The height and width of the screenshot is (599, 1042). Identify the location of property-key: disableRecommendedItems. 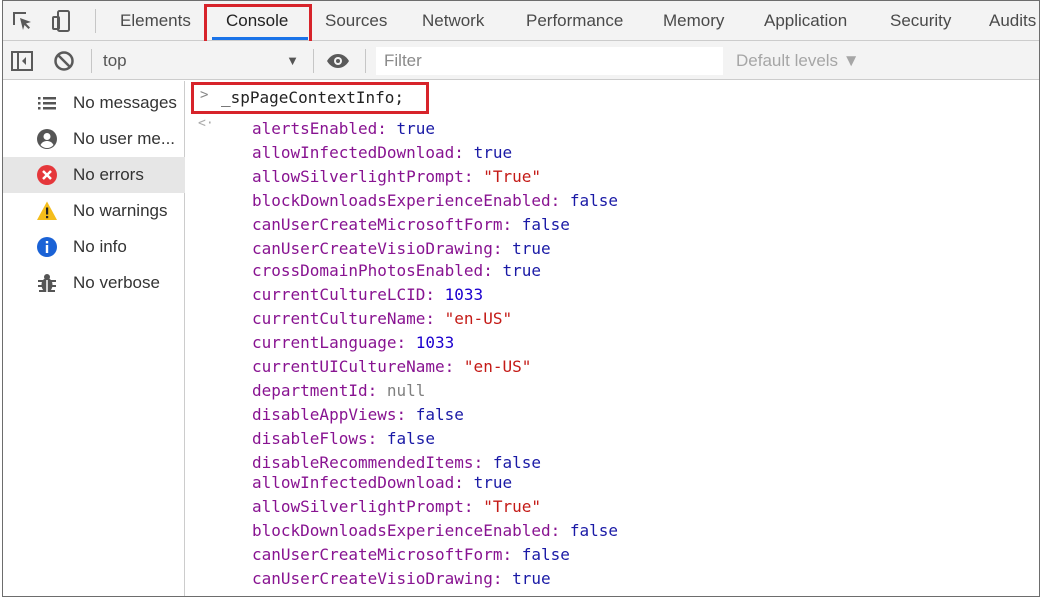
(363, 462).